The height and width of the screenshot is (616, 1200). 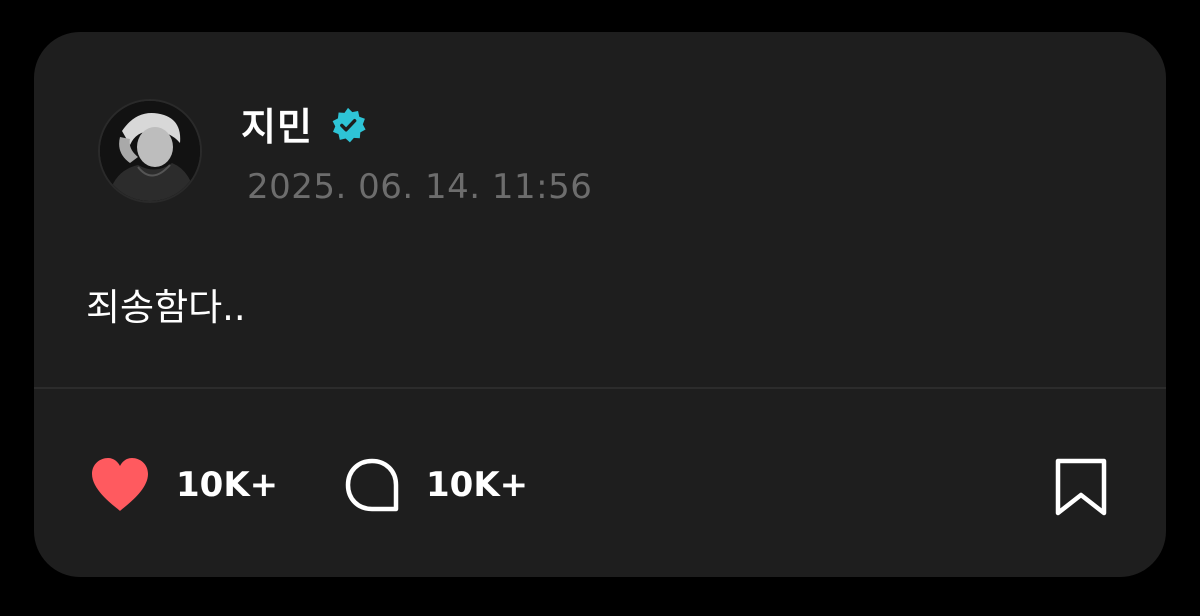 What do you see at coordinates (166, 307) in the screenshot?
I see `post-text: 죄송함다..` at bounding box center [166, 307].